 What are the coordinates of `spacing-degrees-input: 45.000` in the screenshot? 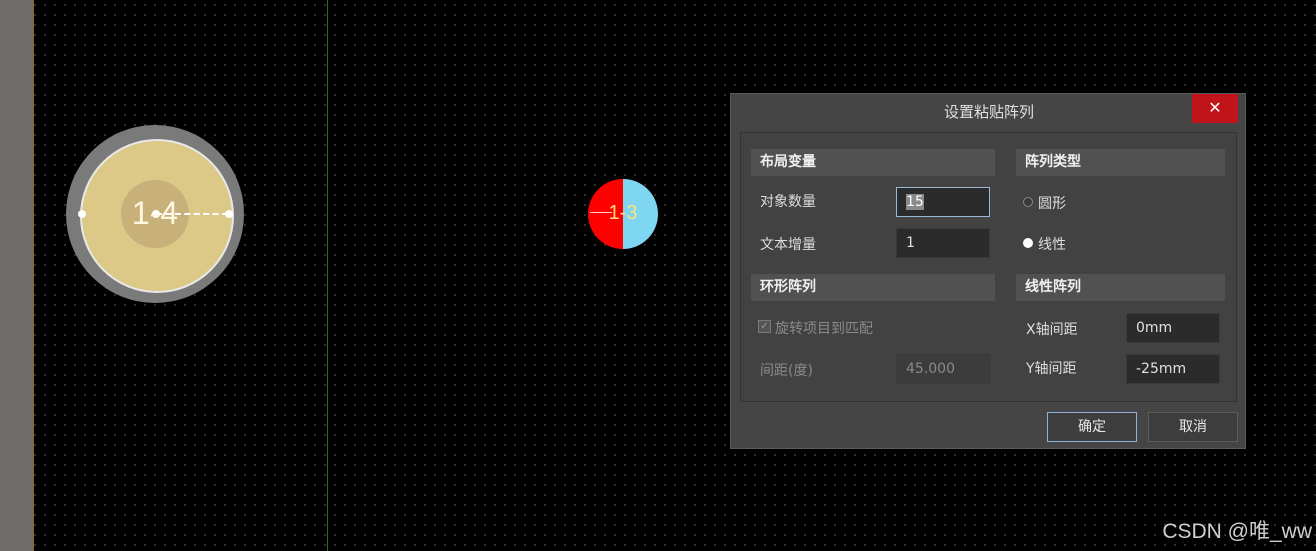 It's located at (943, 369).